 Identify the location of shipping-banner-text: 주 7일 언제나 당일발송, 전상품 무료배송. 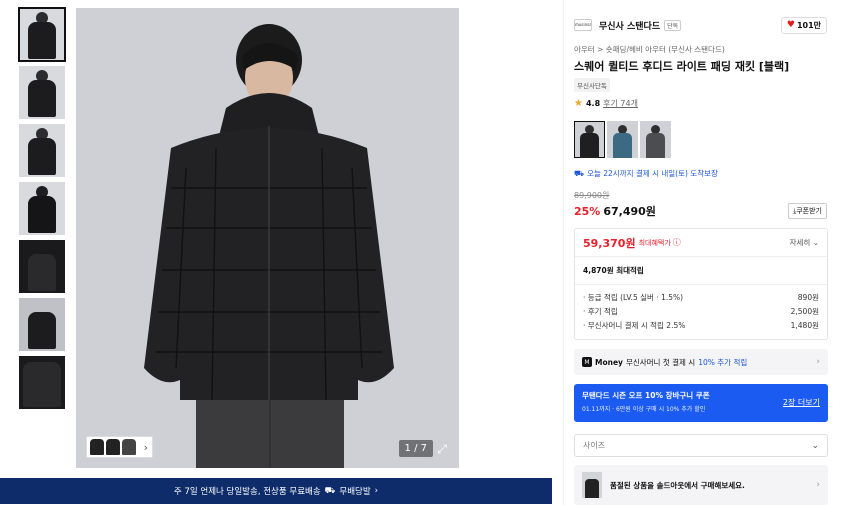
(247, 492).